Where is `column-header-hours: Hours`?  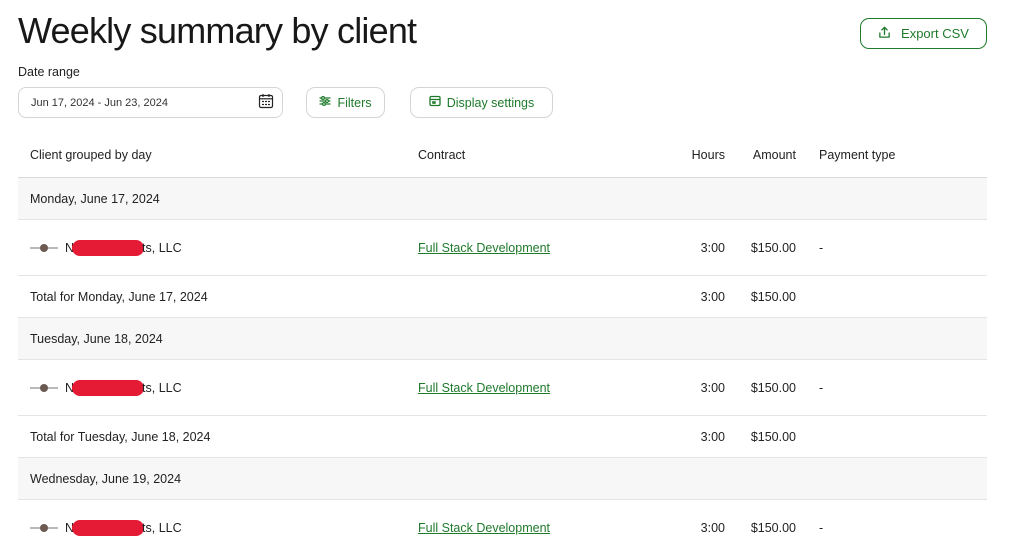 column-header-hours: Hours is located at coordinates (708, 155).